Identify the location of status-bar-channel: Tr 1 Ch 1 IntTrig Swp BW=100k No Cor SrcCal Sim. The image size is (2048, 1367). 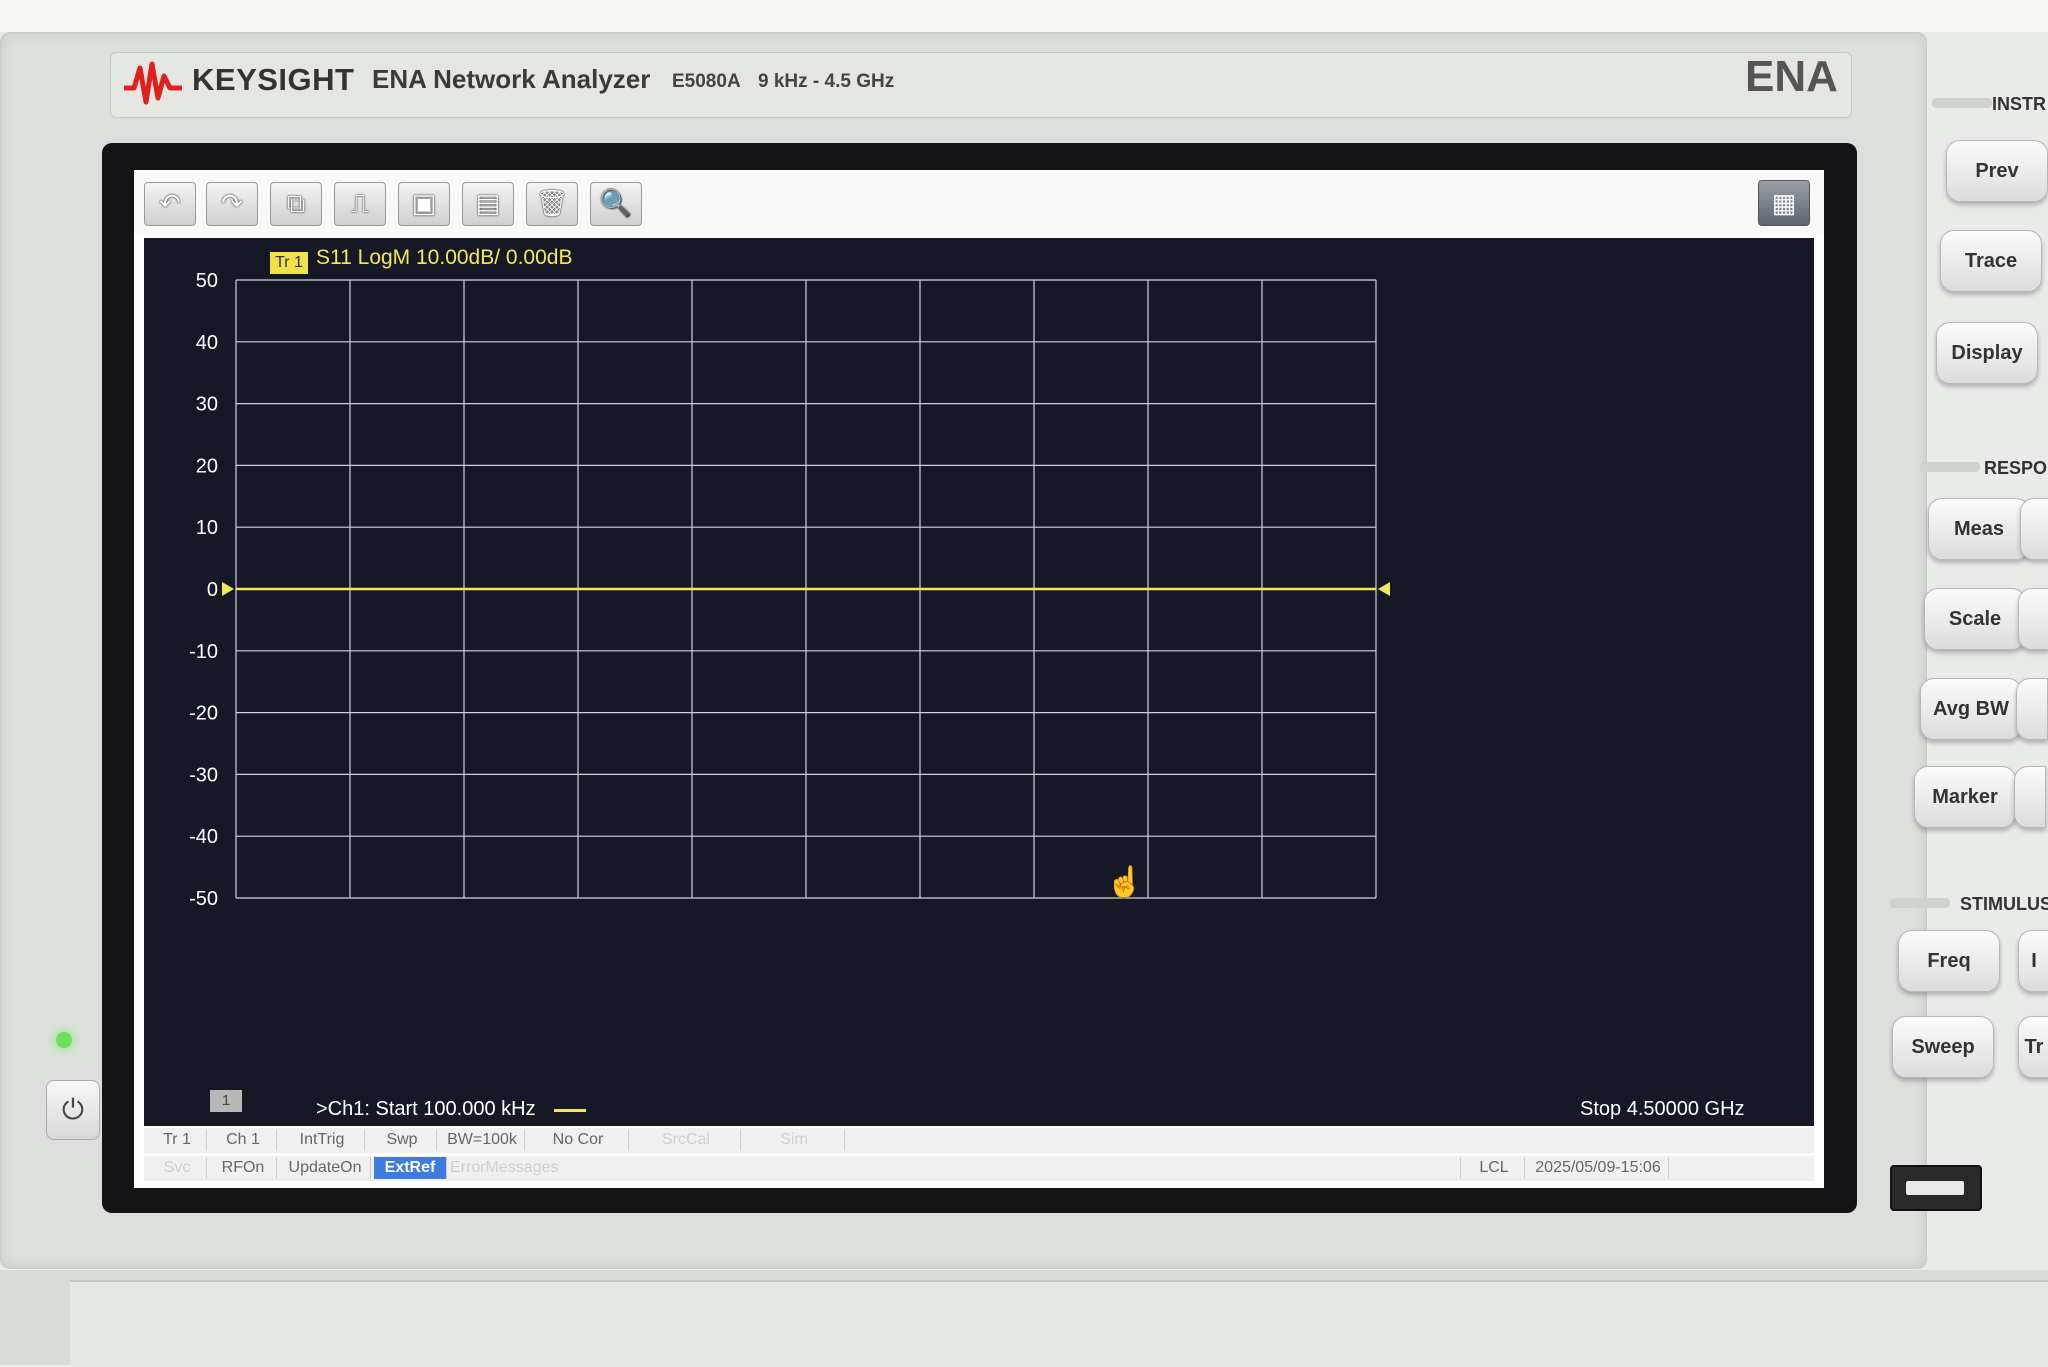
(979, 1140).